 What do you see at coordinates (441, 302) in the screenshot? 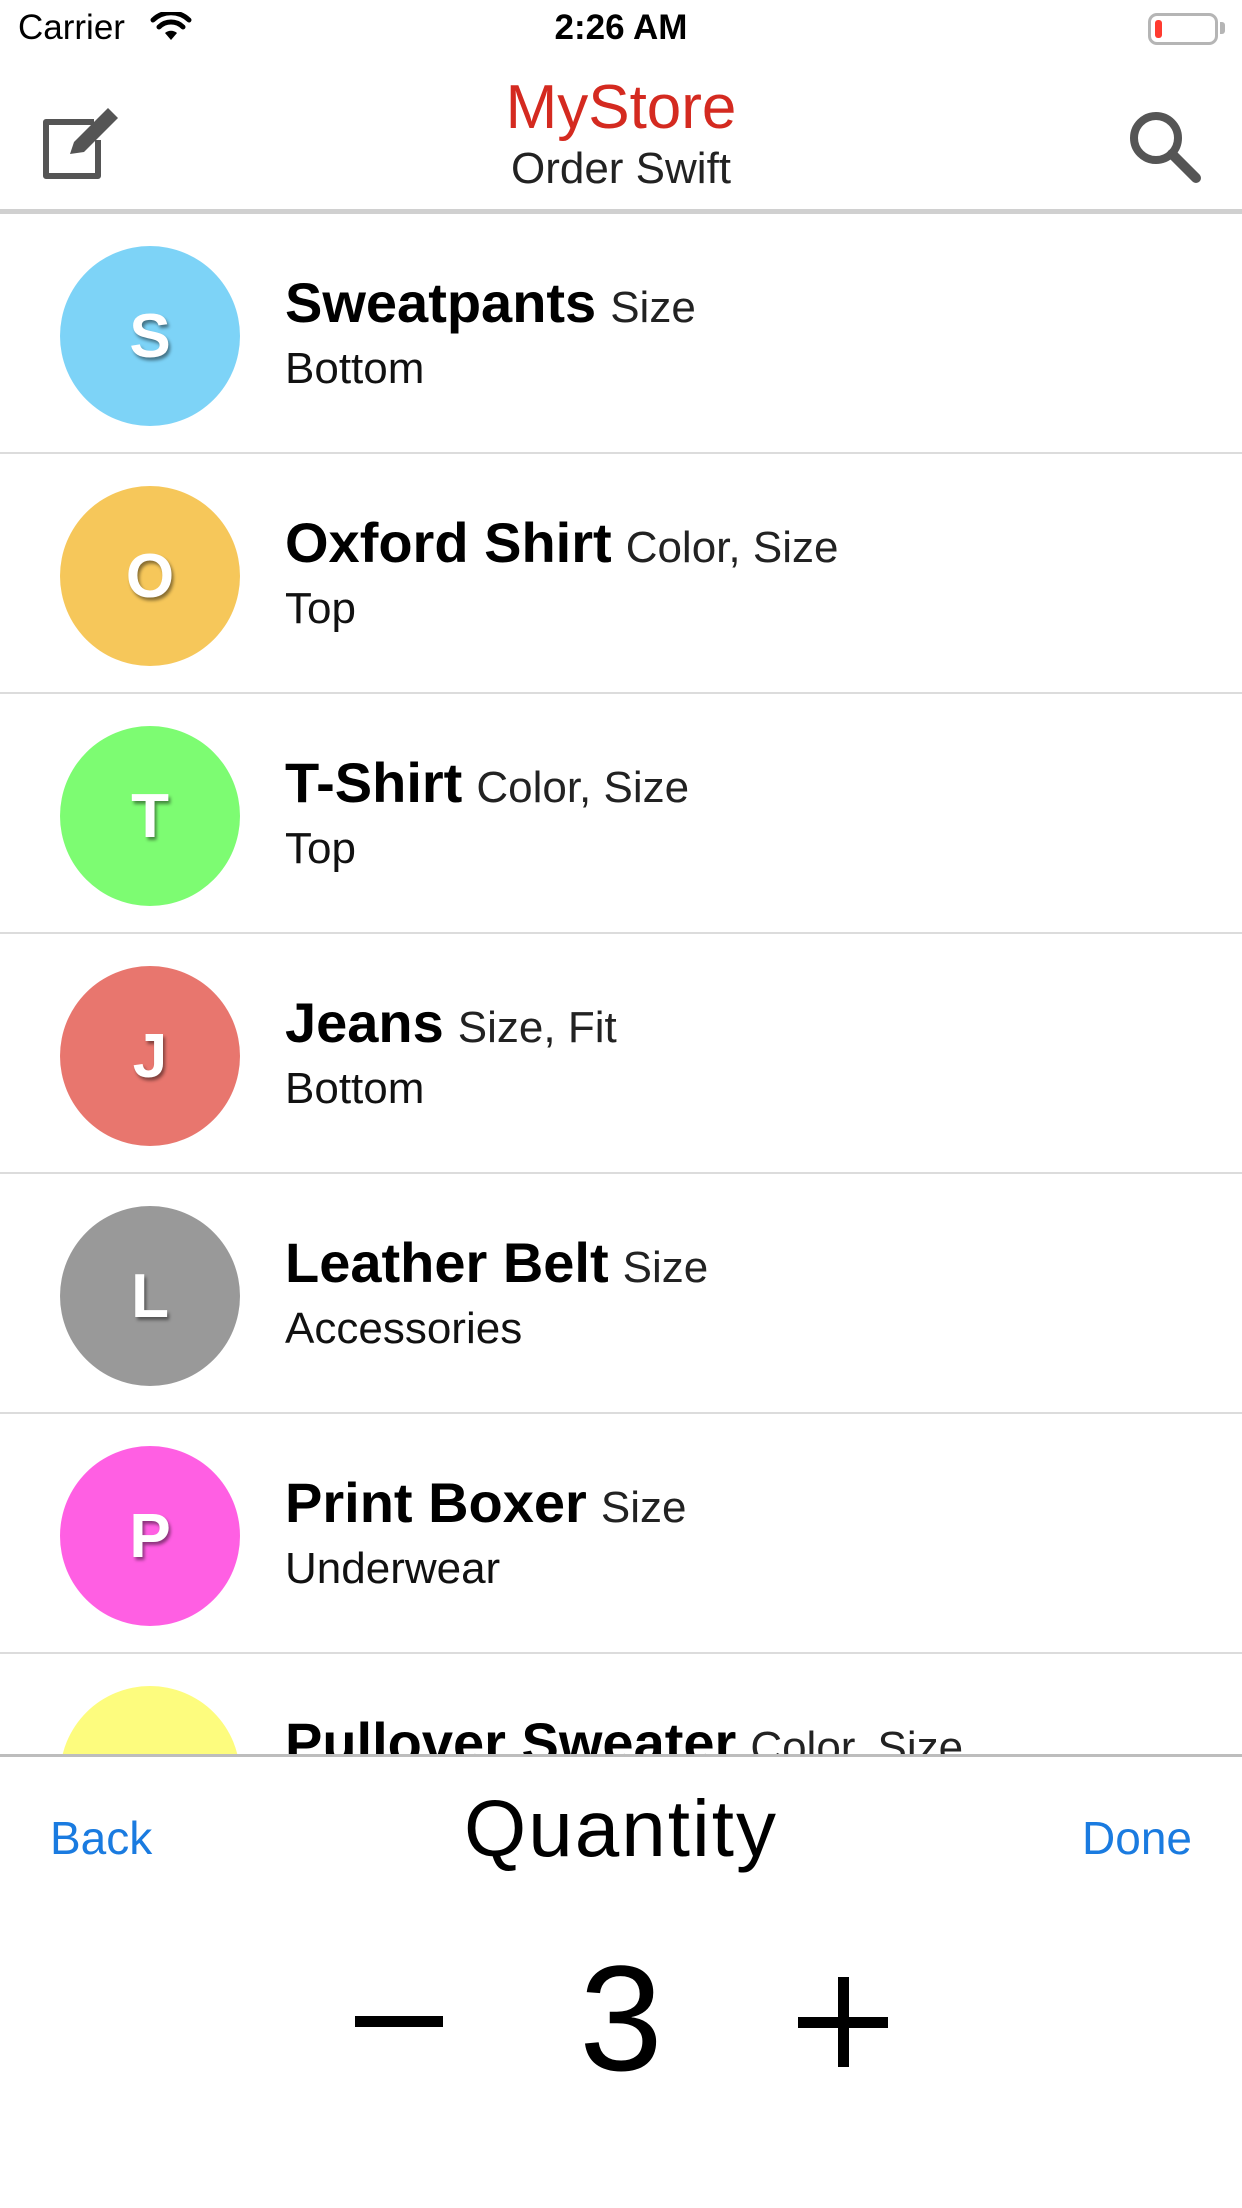
I see `product-name: Sweatpants` at bounding box center [441, 302].